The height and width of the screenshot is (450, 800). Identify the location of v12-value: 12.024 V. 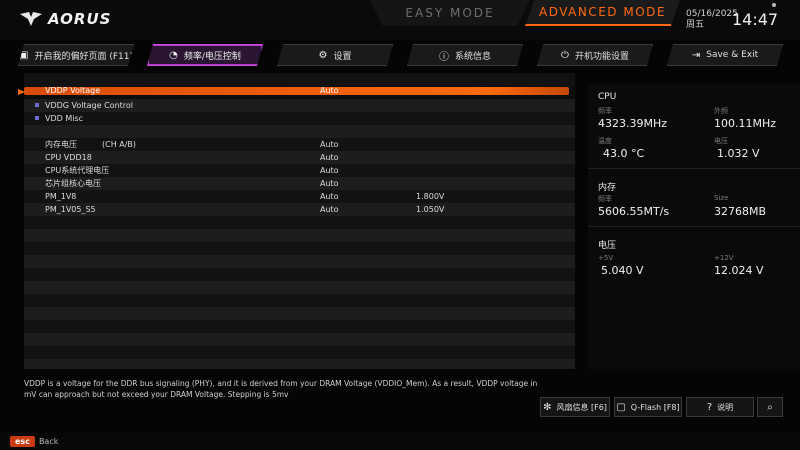
(739, 270).